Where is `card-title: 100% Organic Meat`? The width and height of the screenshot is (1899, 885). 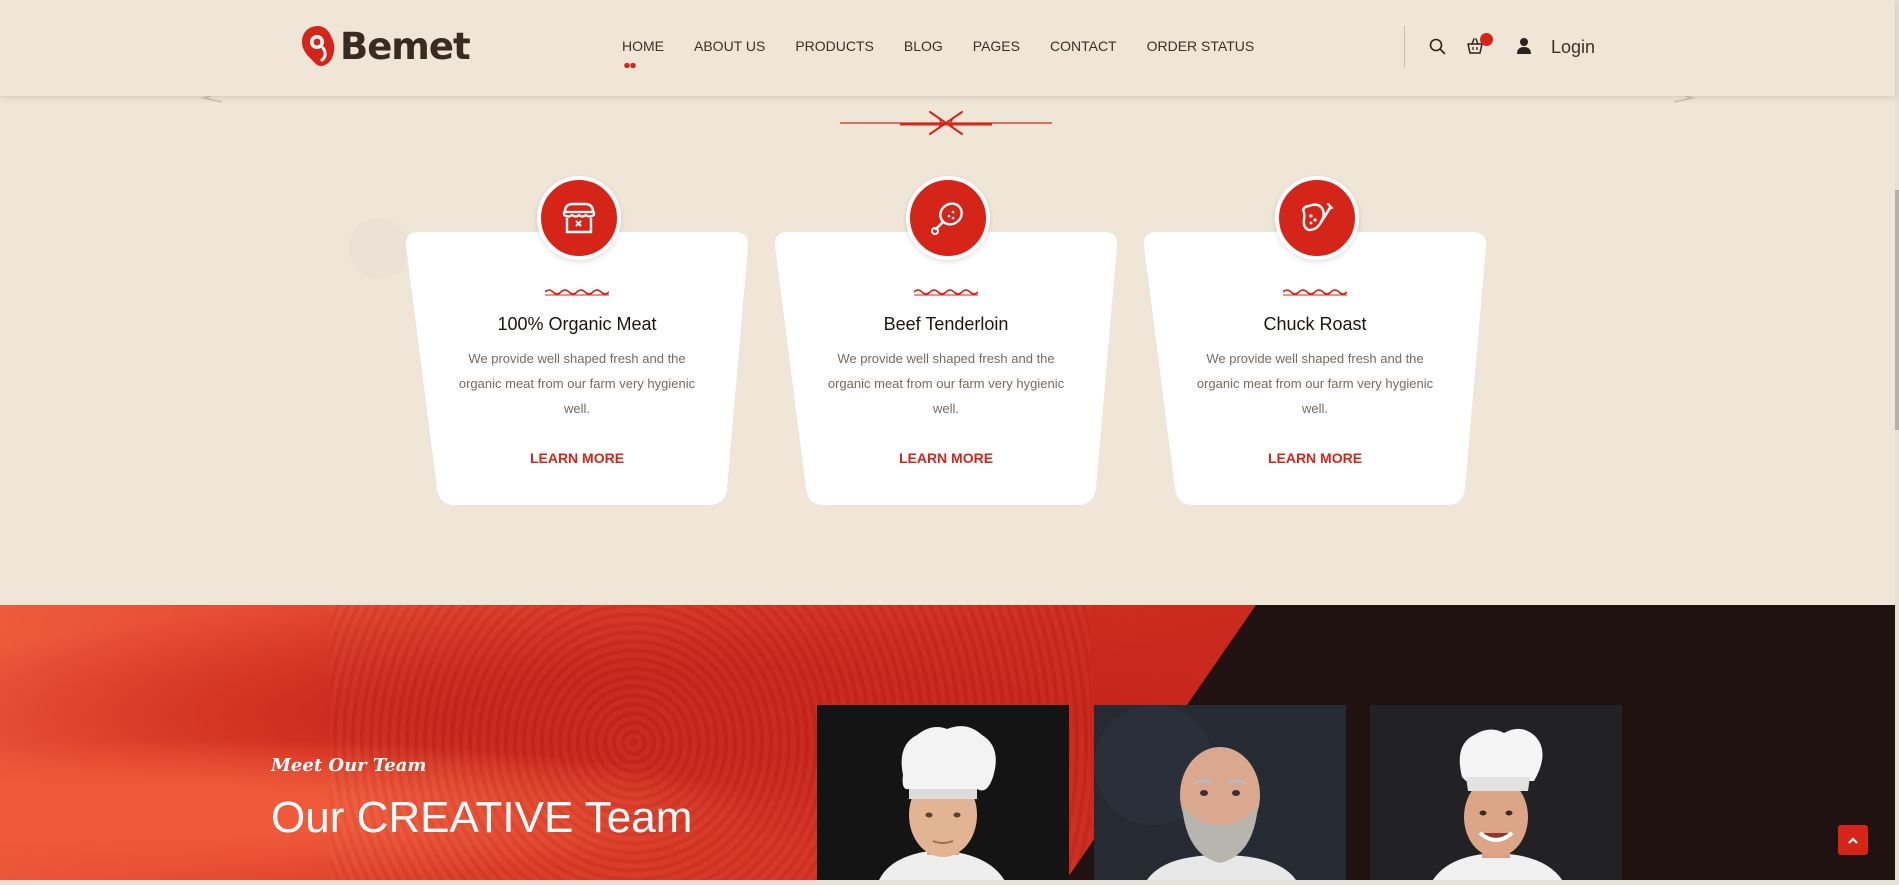
card-title: 100% Organic Meat is located at coordinates (577, 324).